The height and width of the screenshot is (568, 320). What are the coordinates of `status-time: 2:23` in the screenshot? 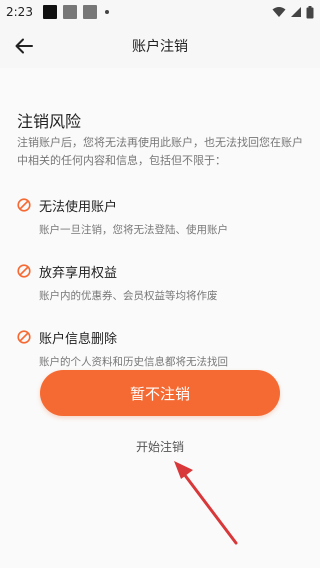 It's located at (19, 12).